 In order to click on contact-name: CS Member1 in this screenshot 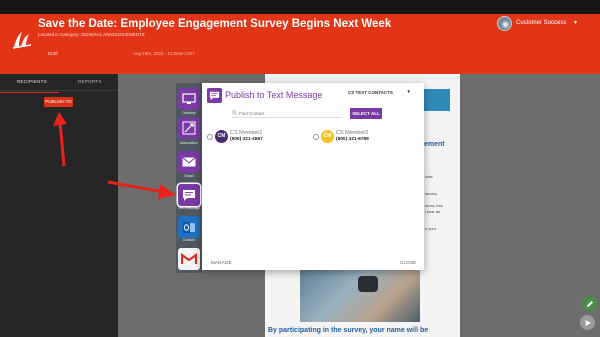, I will do `click(246, 133)`.